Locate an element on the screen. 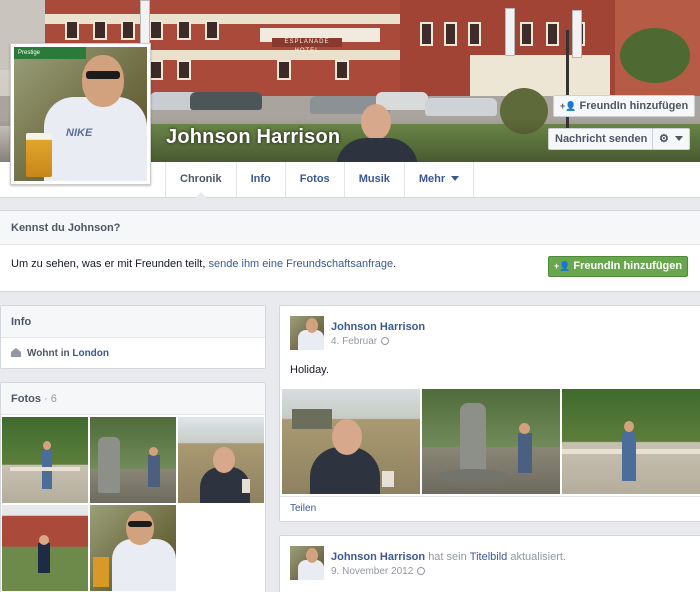  profile-pic-sign: Prestige is located at coordinates (50, 53).